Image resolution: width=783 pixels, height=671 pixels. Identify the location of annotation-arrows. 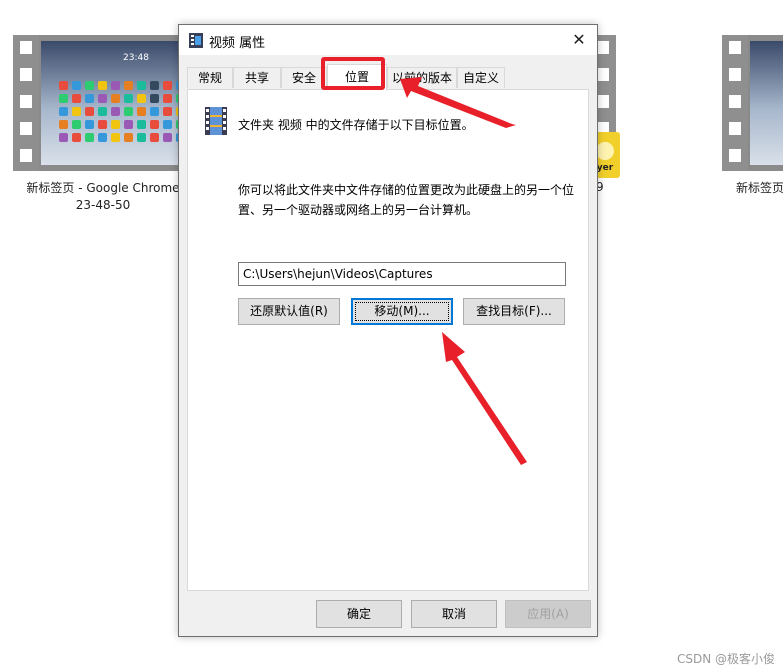
(463, 271).